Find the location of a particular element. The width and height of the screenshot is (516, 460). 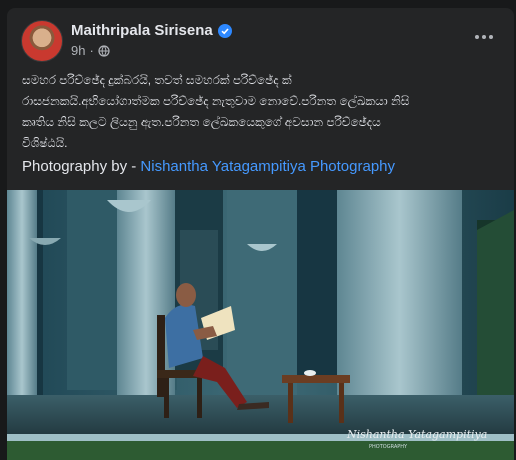

credit-prefix: Photography by - is located at coordinates (81, 166).